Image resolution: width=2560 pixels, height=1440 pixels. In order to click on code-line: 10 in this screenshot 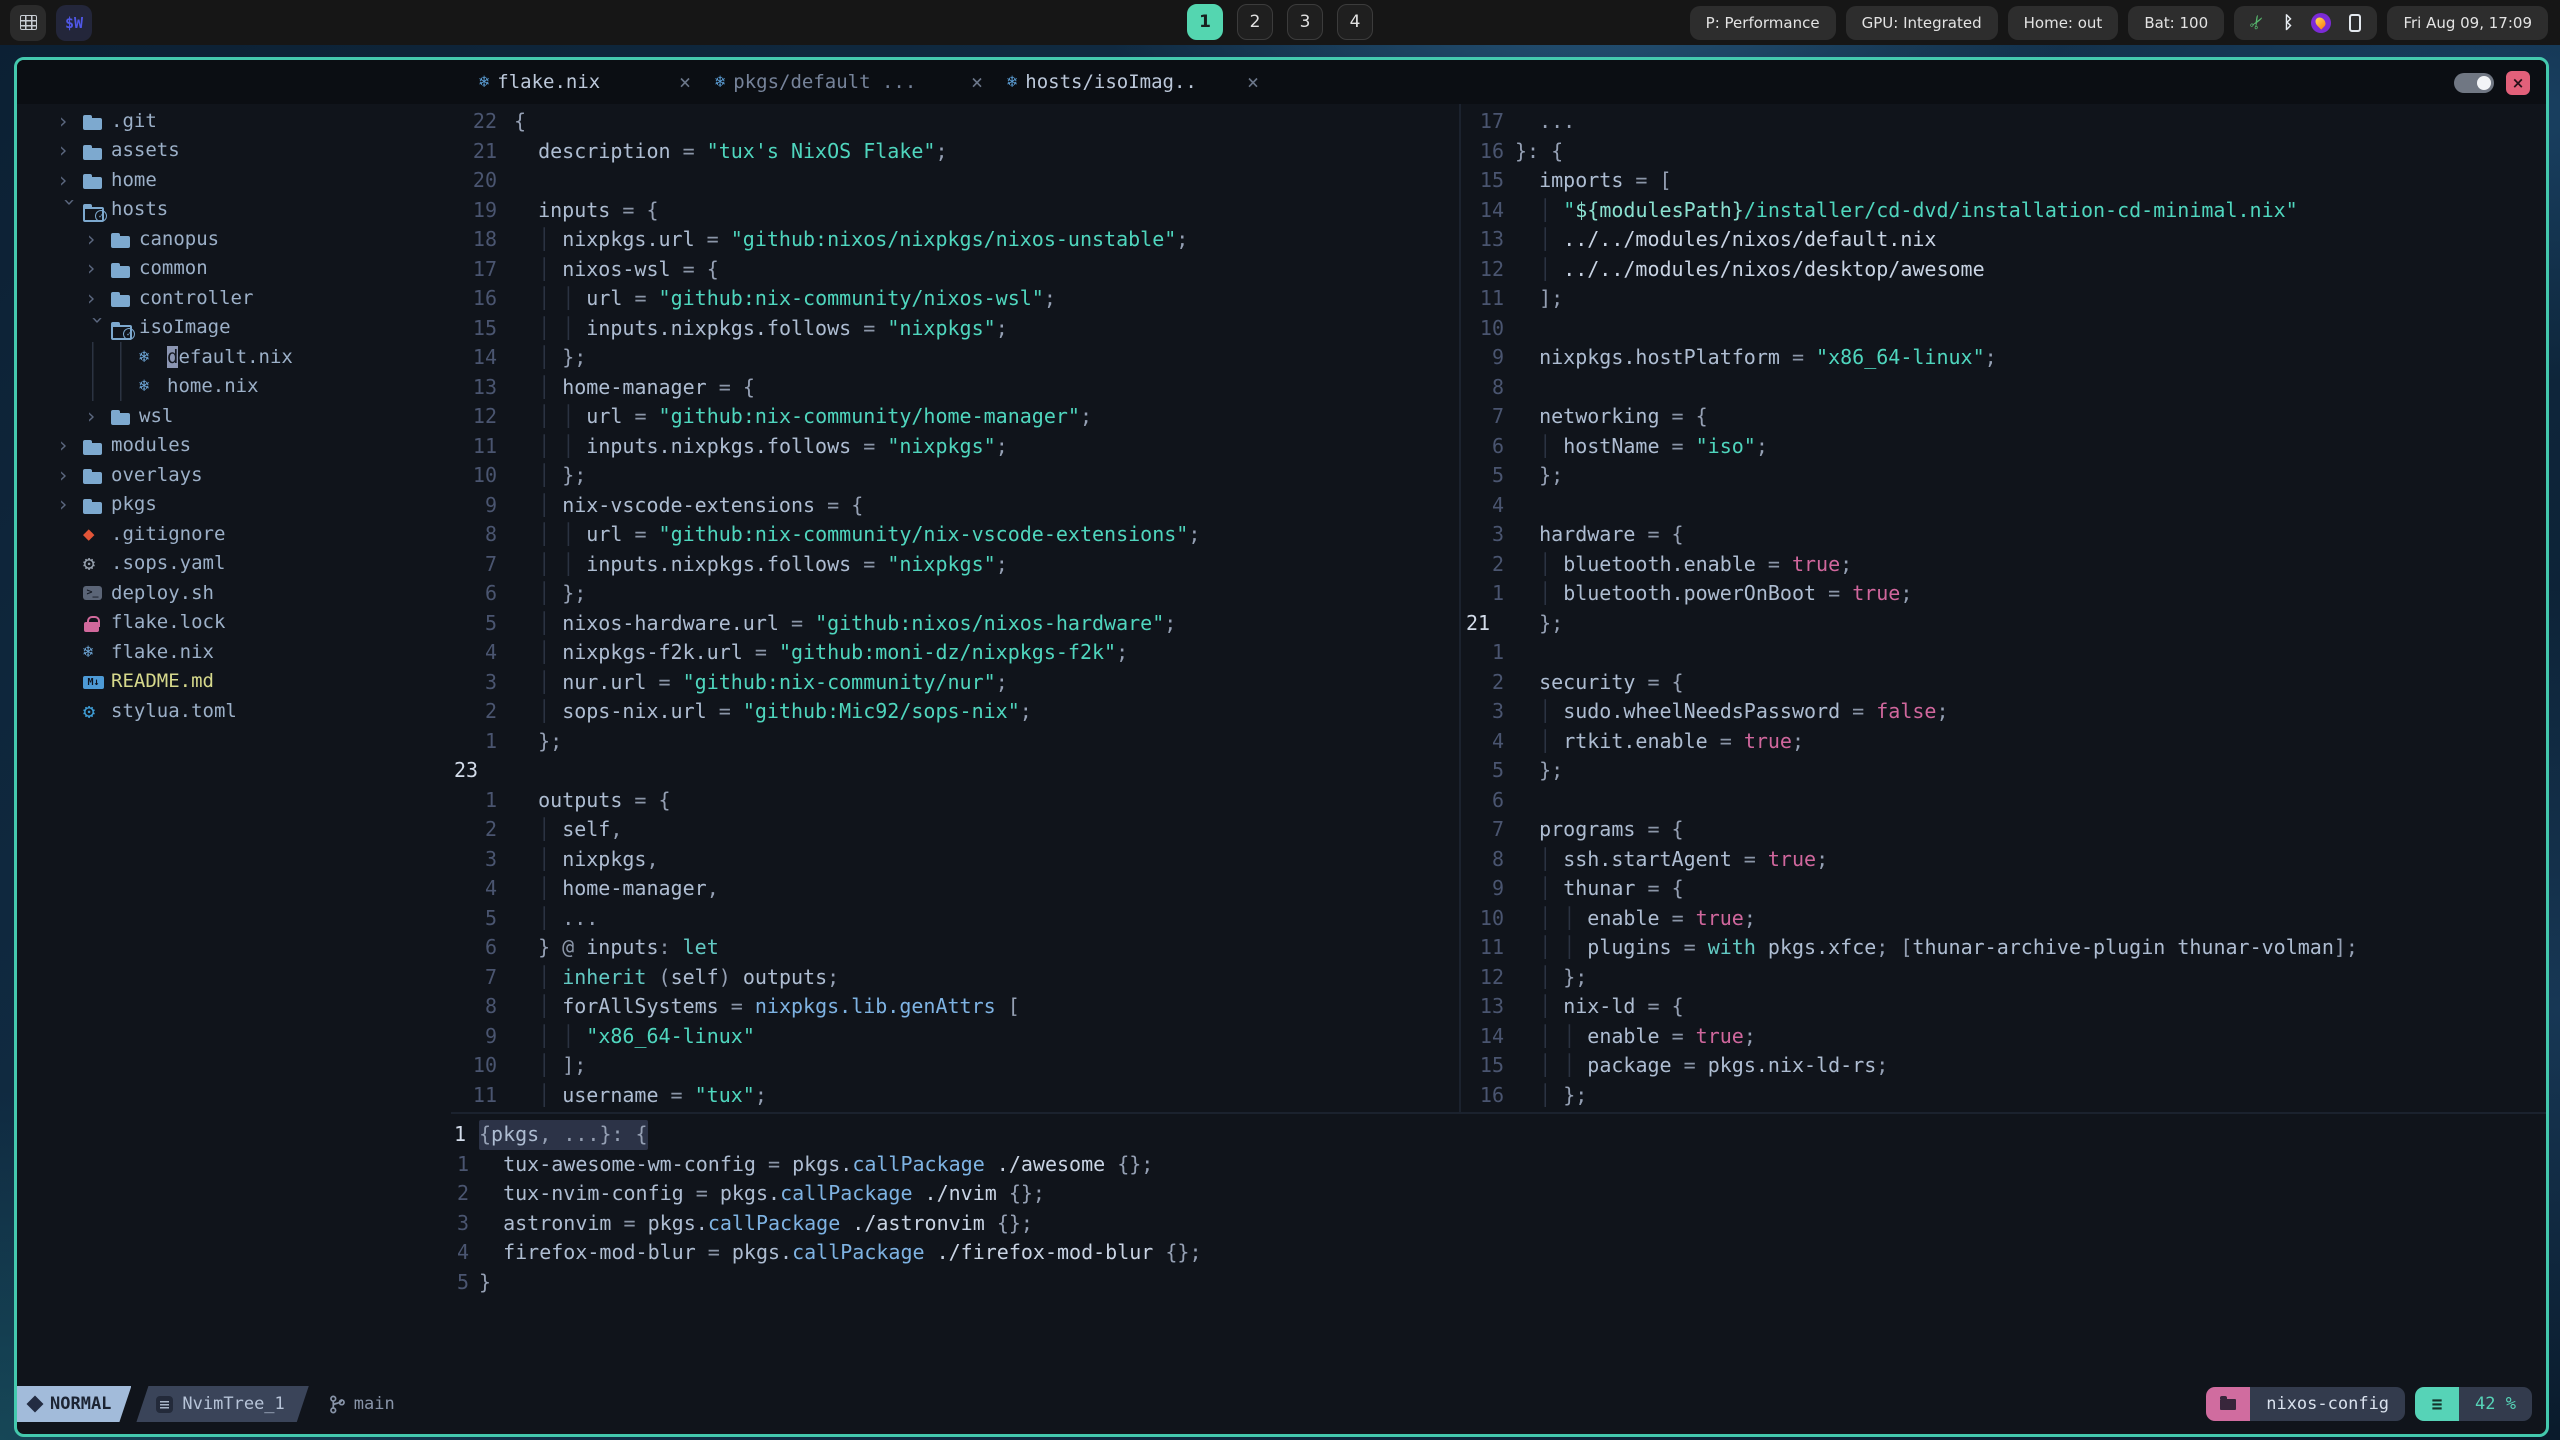, I will do `click(2004, 329)`.